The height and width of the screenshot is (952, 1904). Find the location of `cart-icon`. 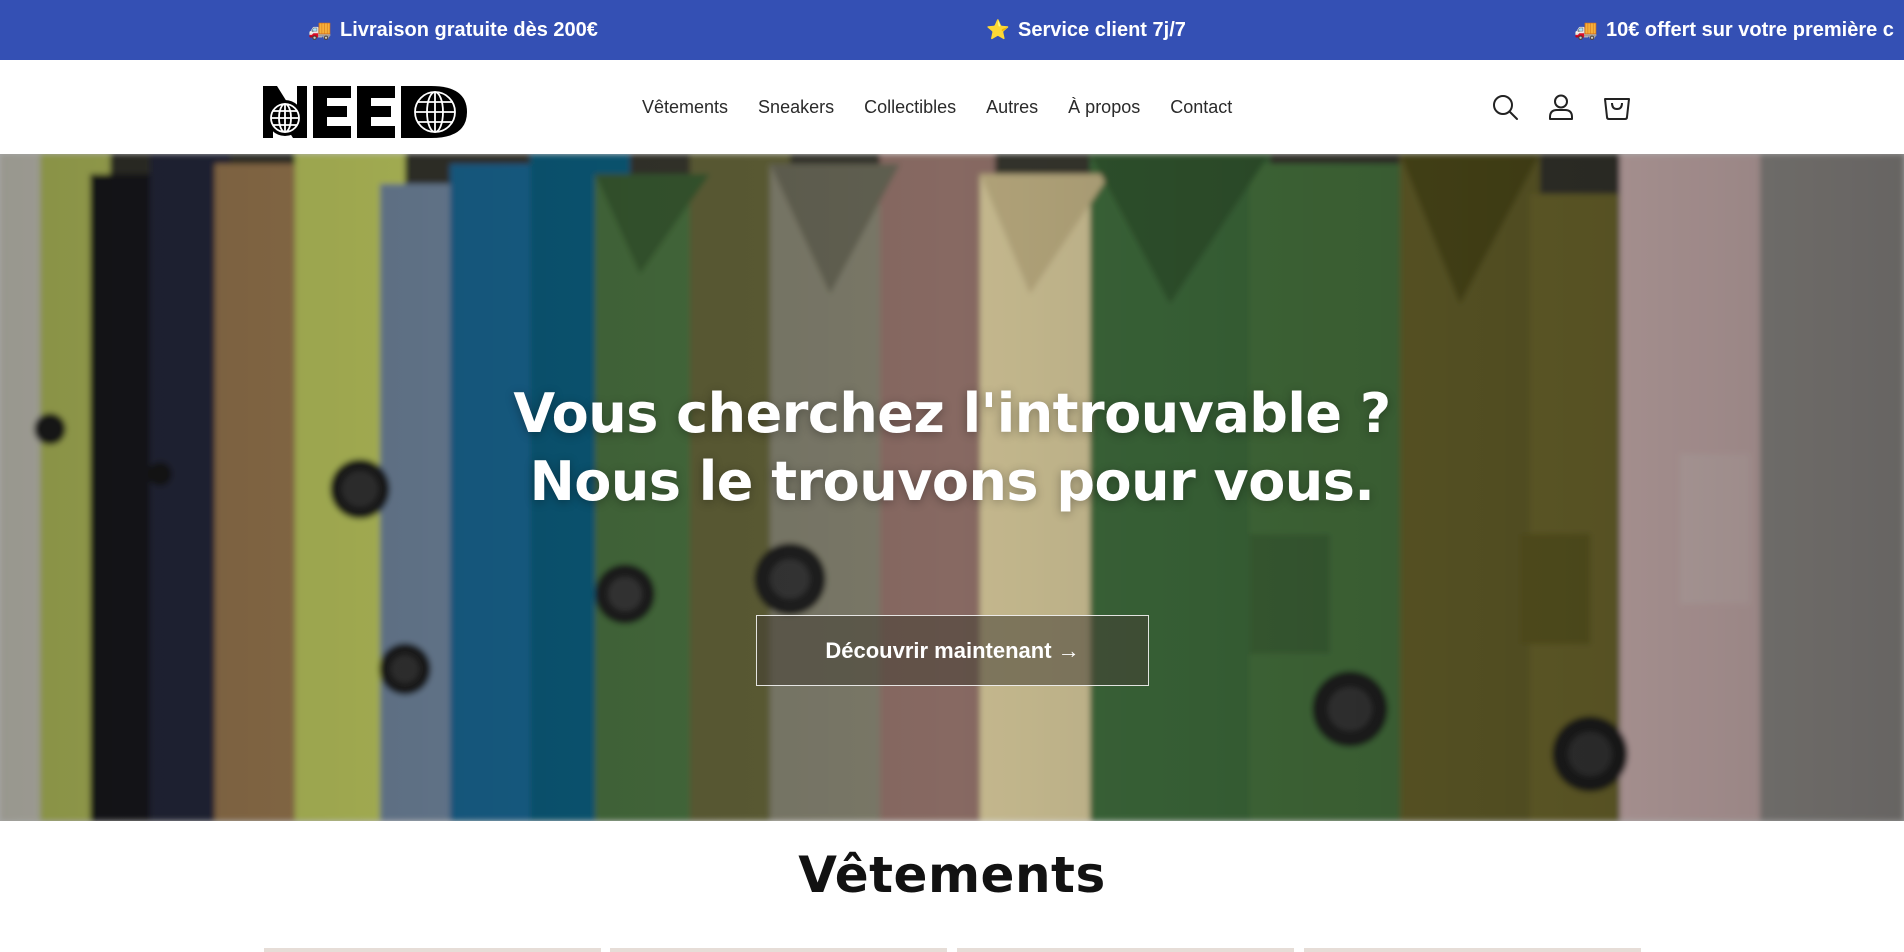

cart-icon is located at coordinates (1617, 109).